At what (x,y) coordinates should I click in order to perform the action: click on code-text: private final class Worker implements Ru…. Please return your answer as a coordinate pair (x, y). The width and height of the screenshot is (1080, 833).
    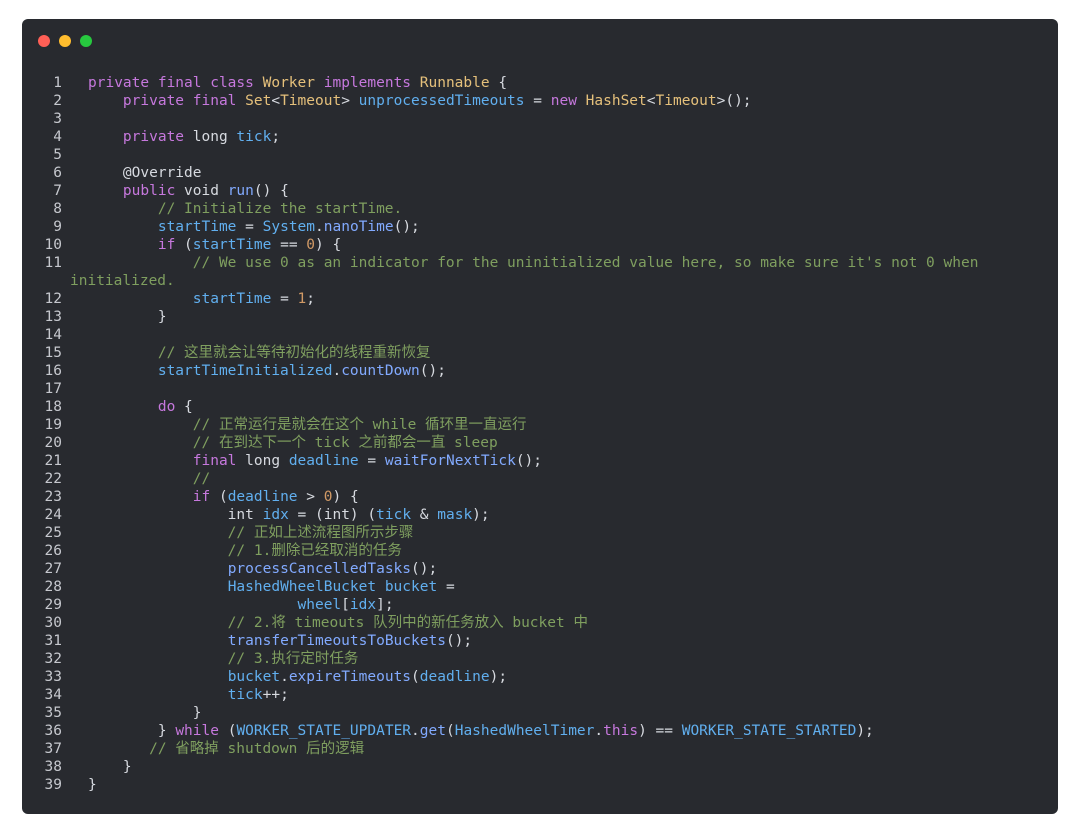
    Looking at the image, I should click on (297, 83).